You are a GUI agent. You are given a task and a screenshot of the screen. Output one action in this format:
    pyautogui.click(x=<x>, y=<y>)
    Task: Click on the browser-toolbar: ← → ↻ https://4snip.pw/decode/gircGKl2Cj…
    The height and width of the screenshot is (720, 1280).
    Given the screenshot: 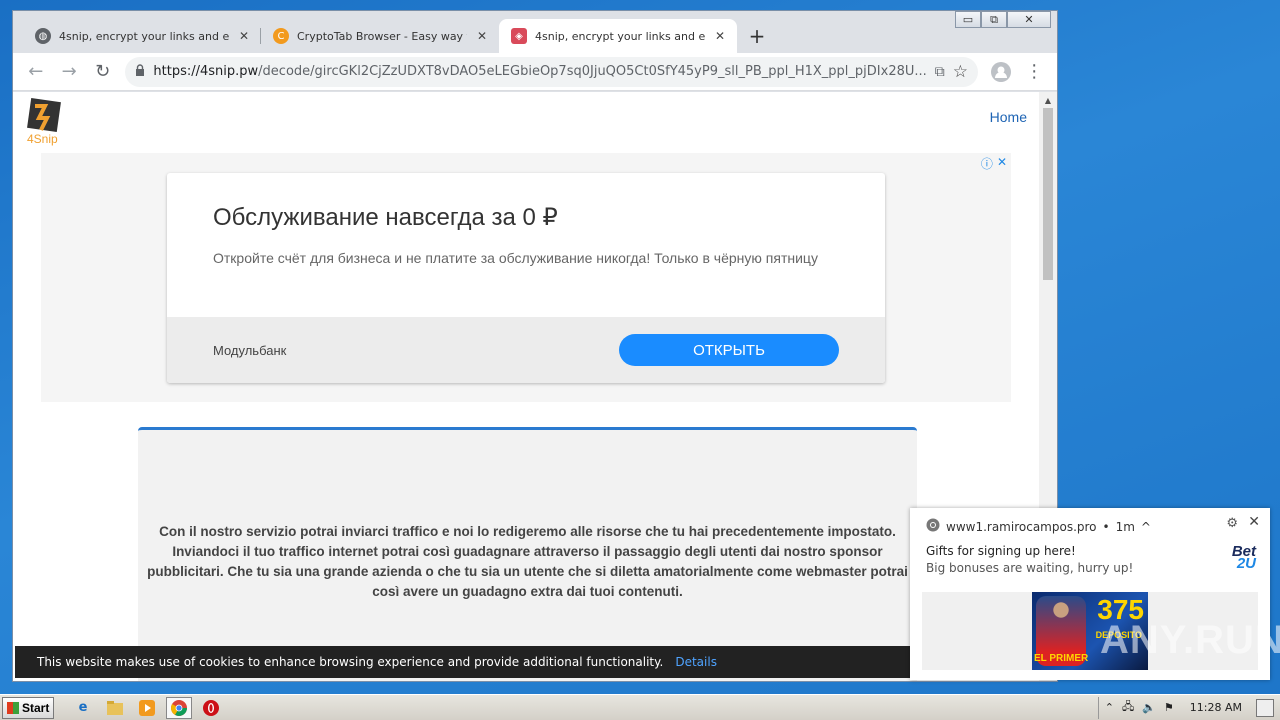 What is the action you would take?
    pyautogui.click(x=535, y=72)
    